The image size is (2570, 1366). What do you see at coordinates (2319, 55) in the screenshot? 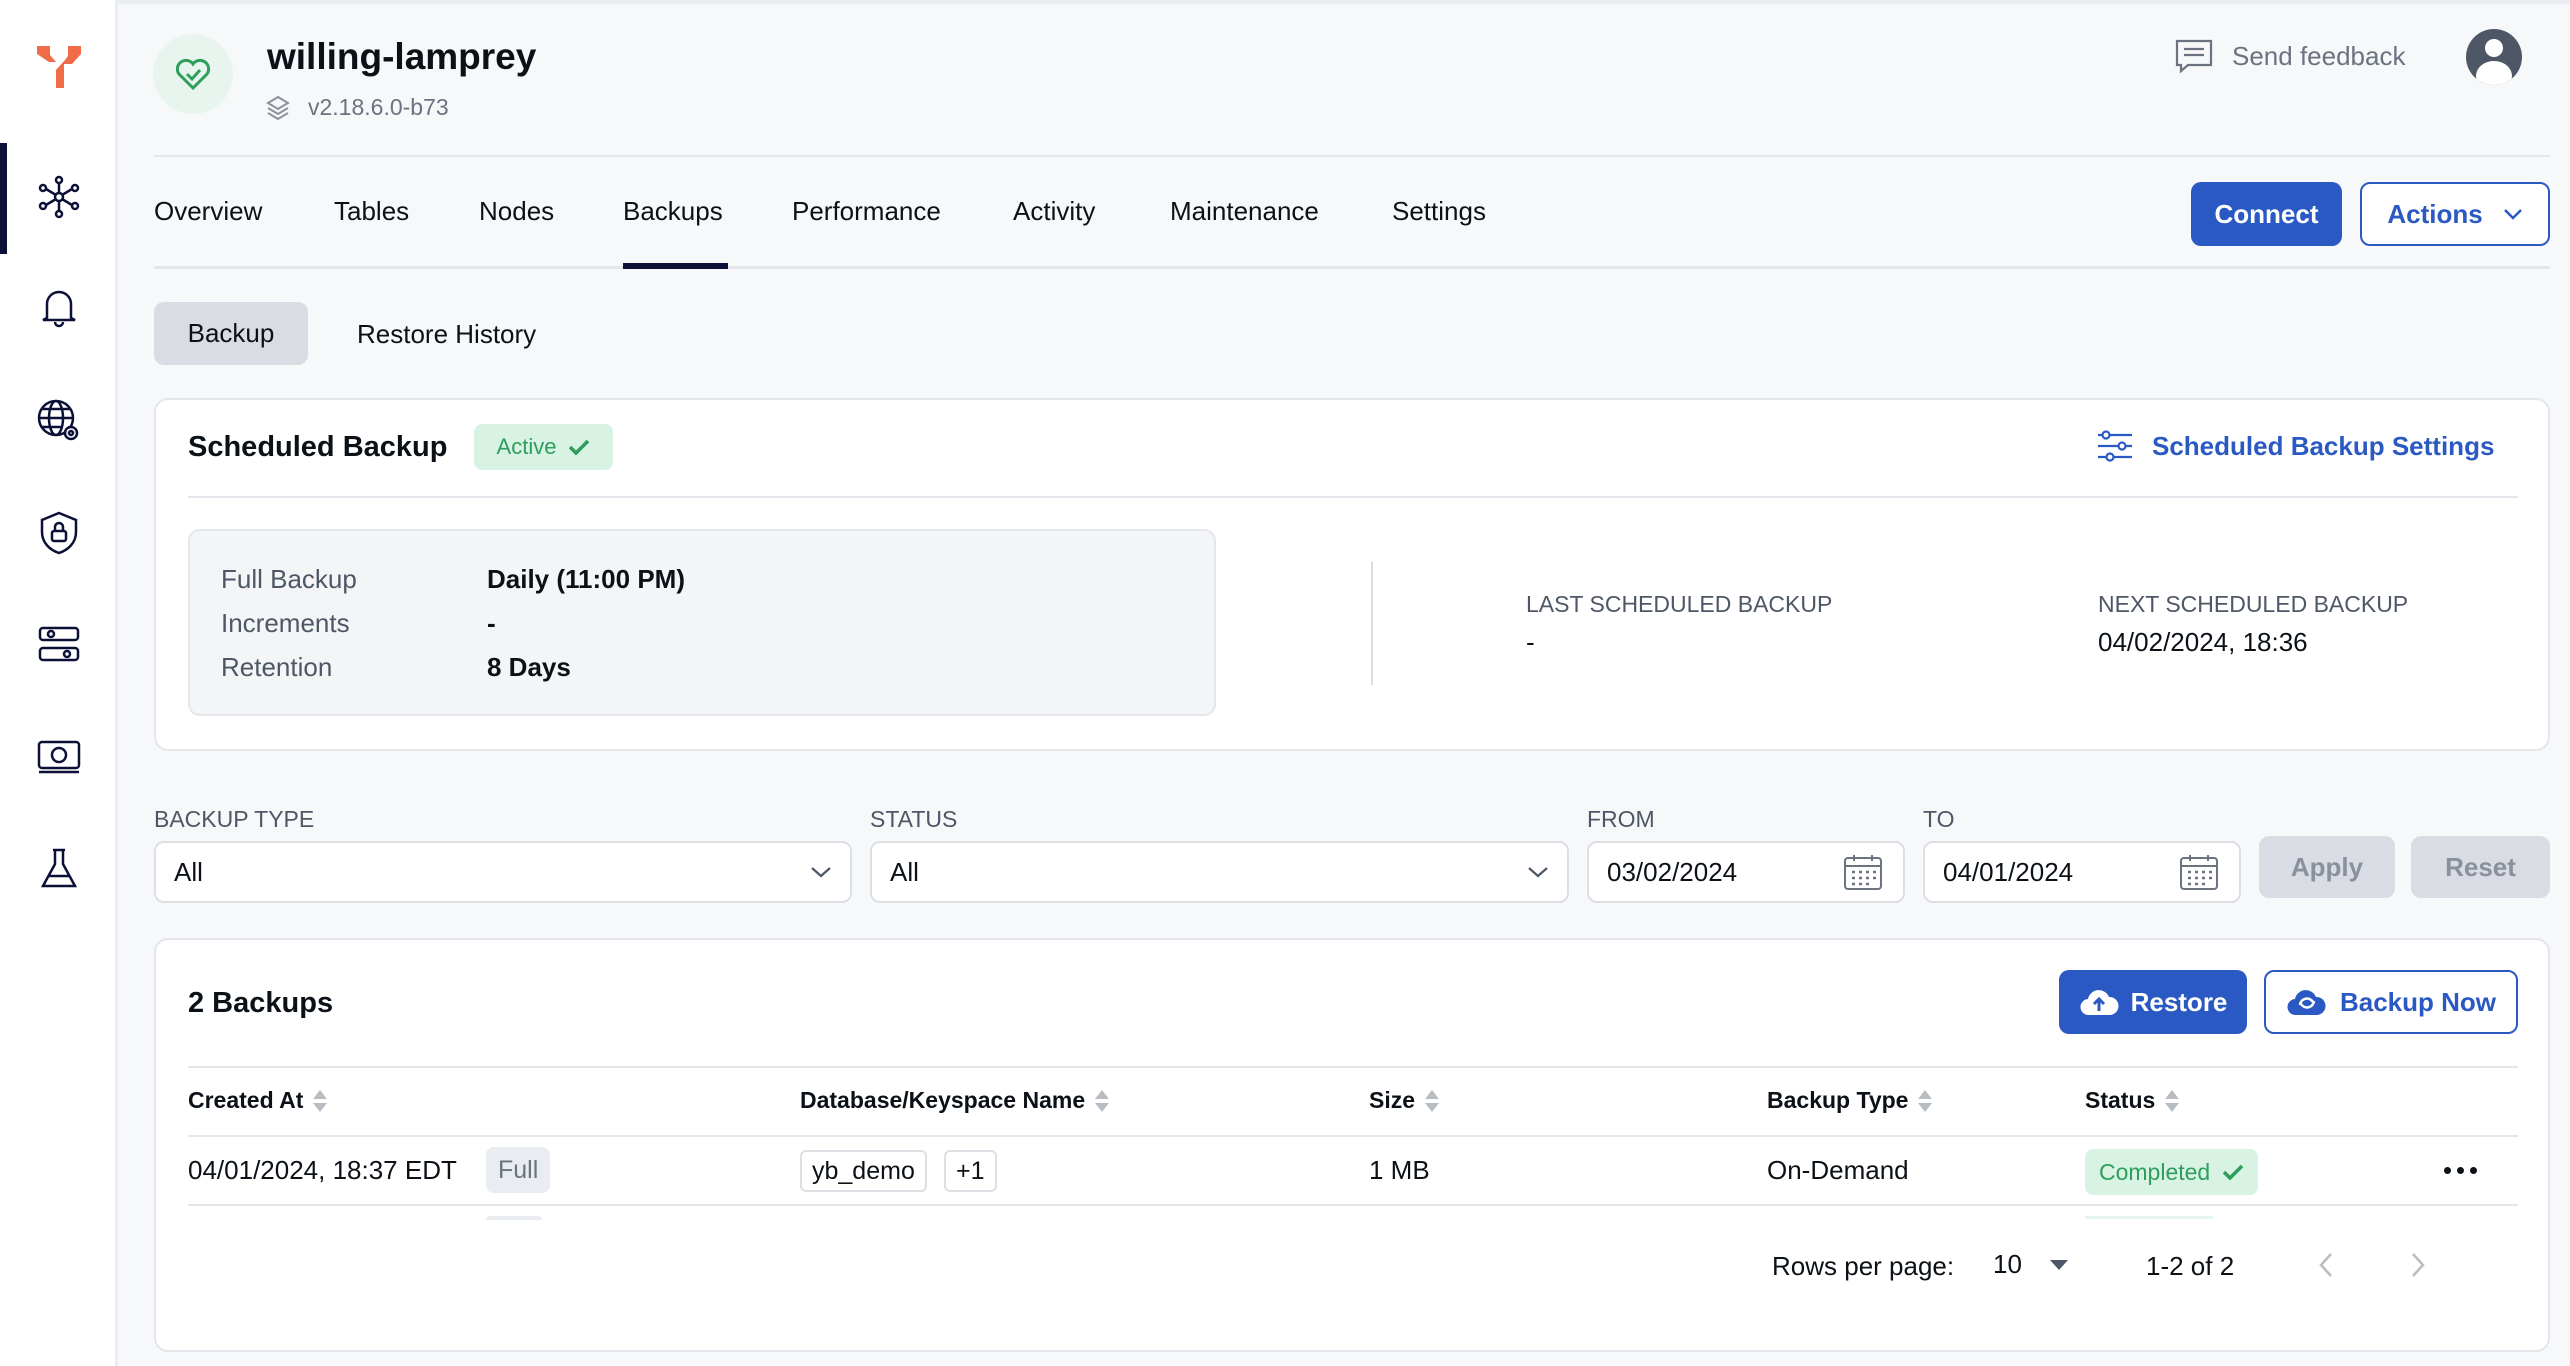
I see `send-feedback-label: Send feedback` at bounding box center [2319, 55].